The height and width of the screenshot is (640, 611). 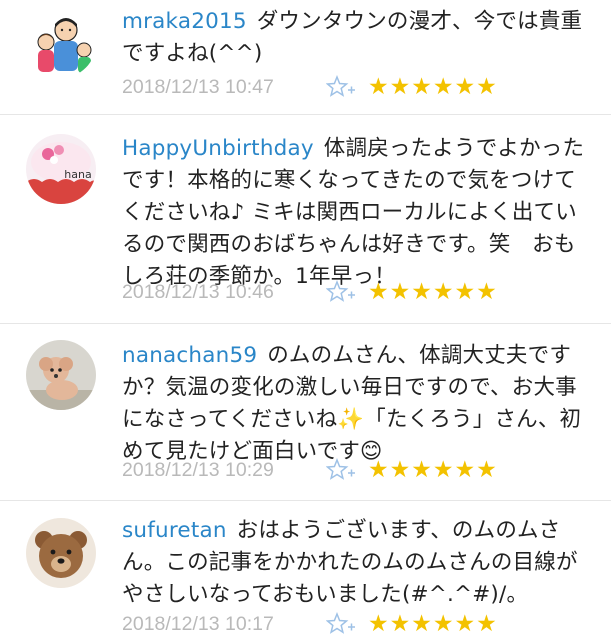 What do you see at coordinates (77, 174) in the screenshot?
I see `avatar-label: hana` at bounding box center [77, 174].